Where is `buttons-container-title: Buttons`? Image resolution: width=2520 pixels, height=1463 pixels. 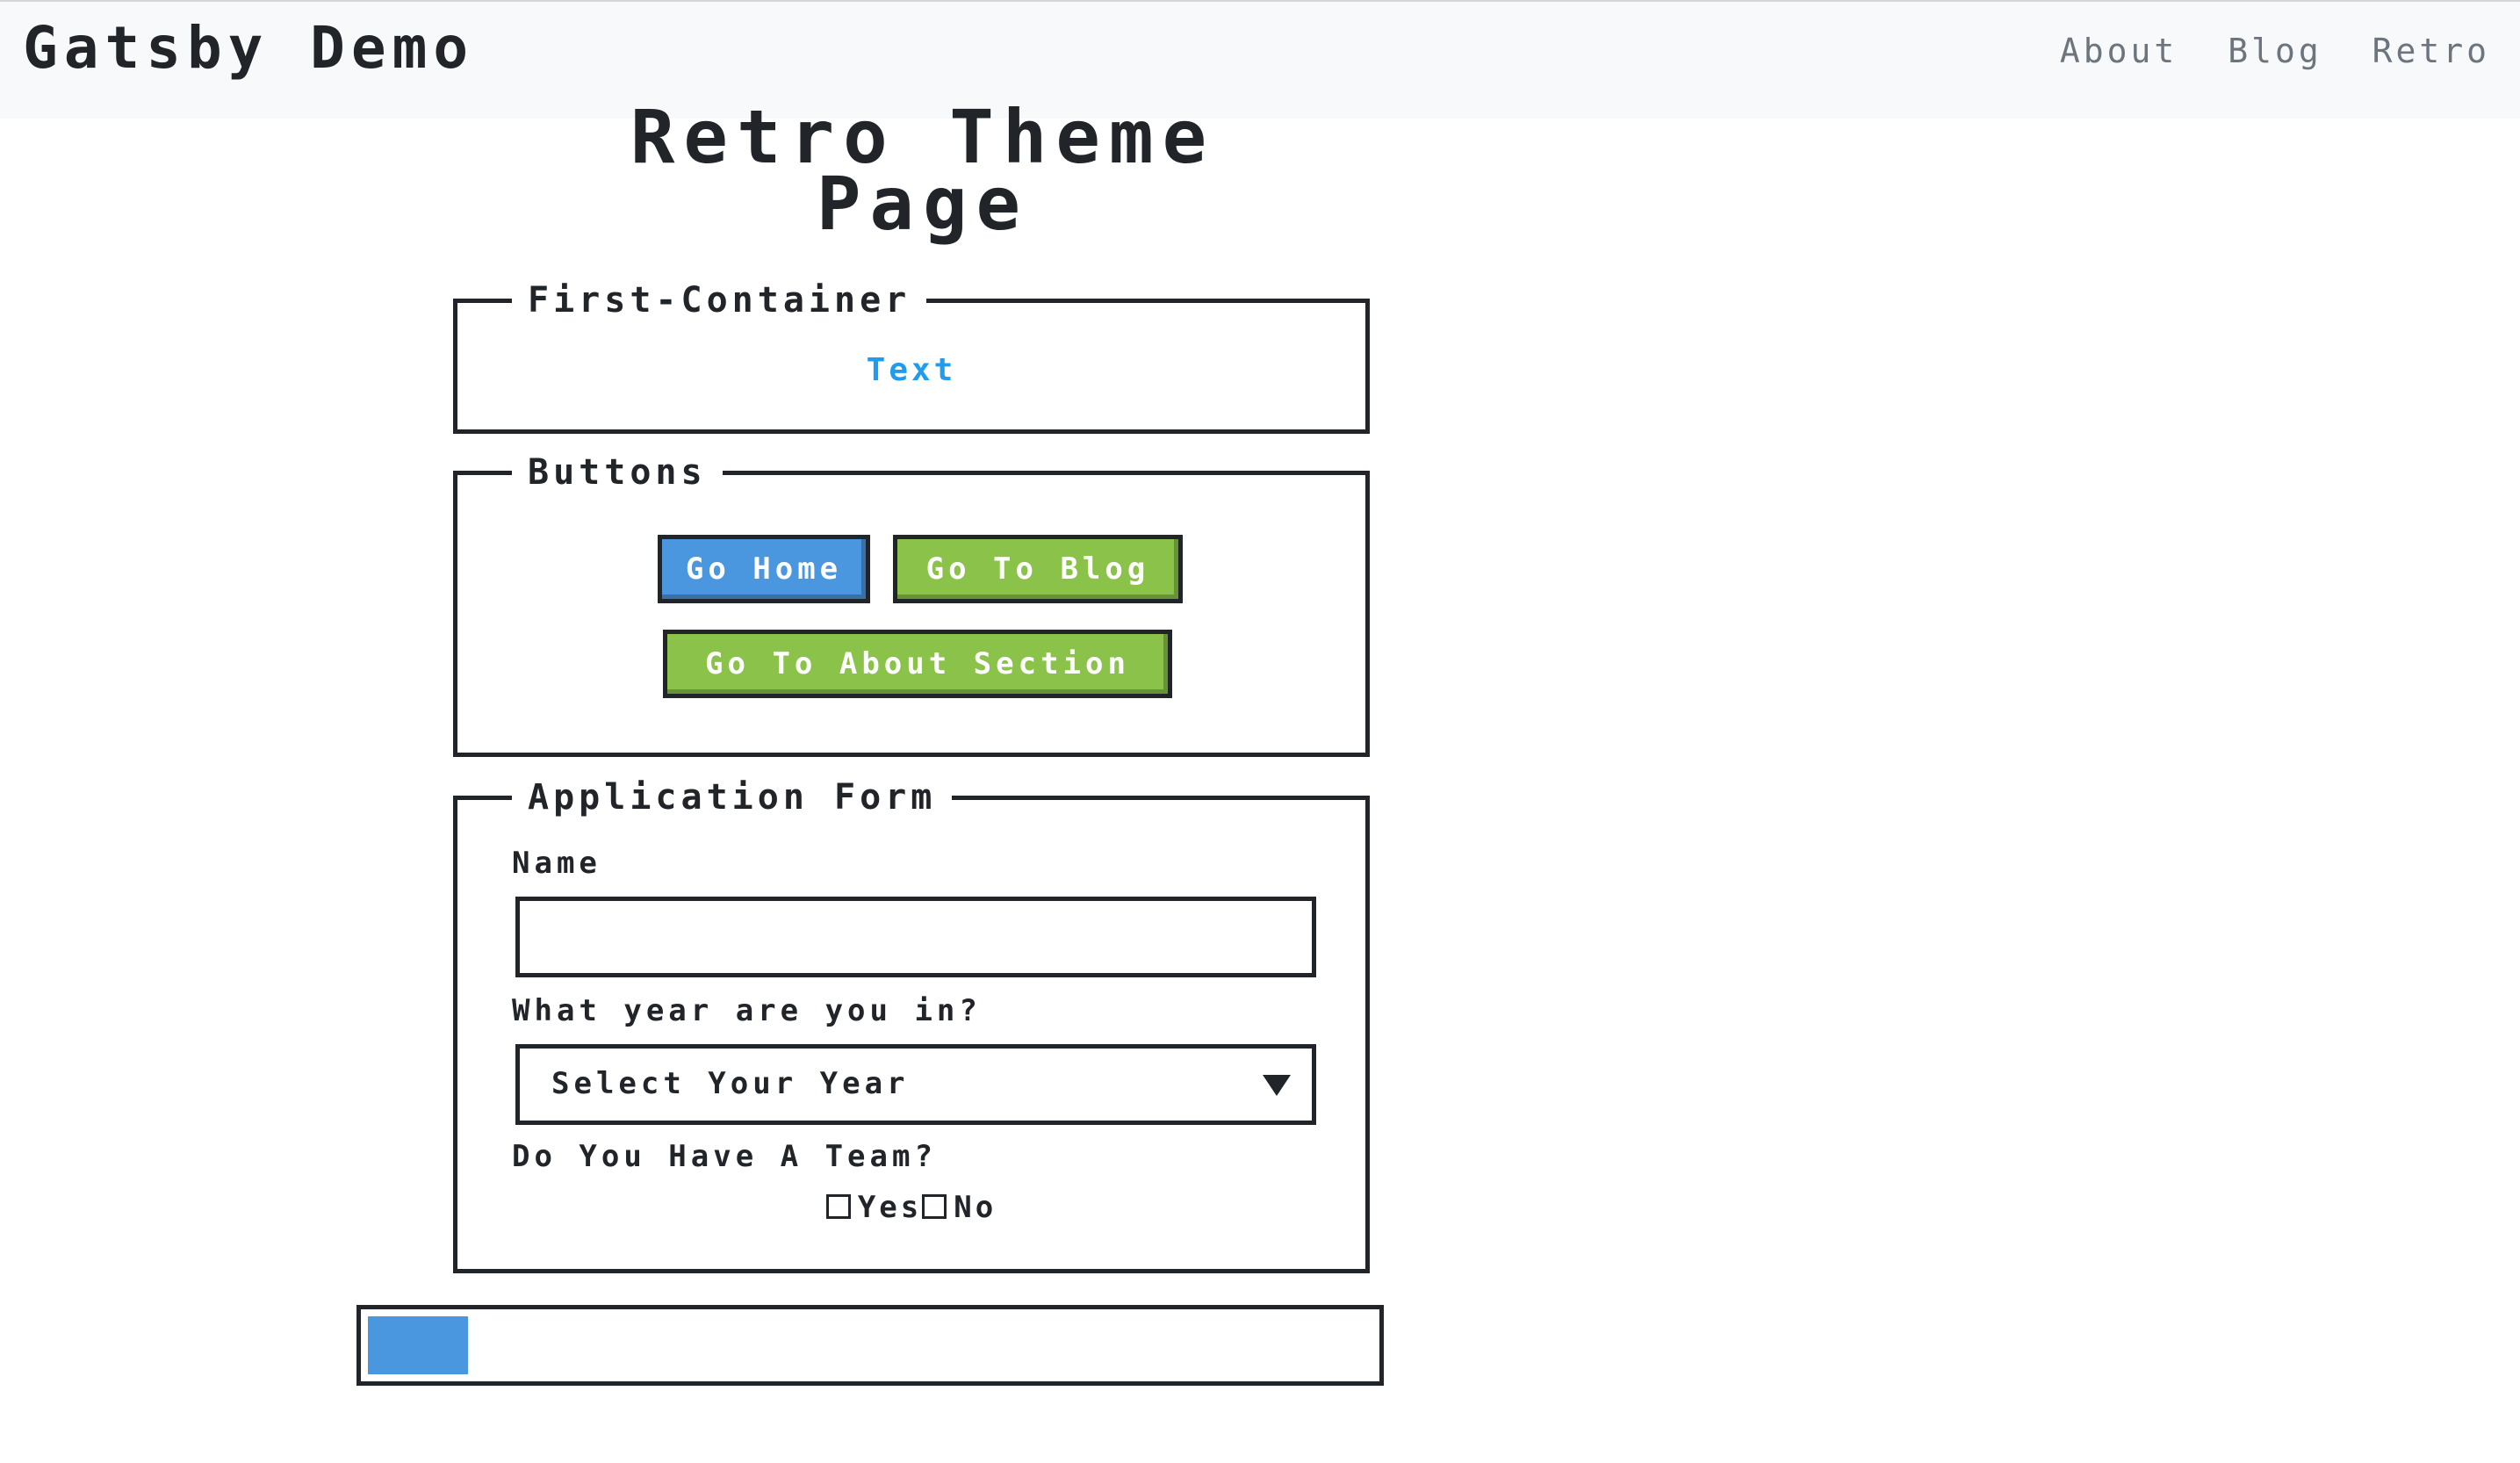
buttons-container-title: Buttons is located at coordinates (617, 472).